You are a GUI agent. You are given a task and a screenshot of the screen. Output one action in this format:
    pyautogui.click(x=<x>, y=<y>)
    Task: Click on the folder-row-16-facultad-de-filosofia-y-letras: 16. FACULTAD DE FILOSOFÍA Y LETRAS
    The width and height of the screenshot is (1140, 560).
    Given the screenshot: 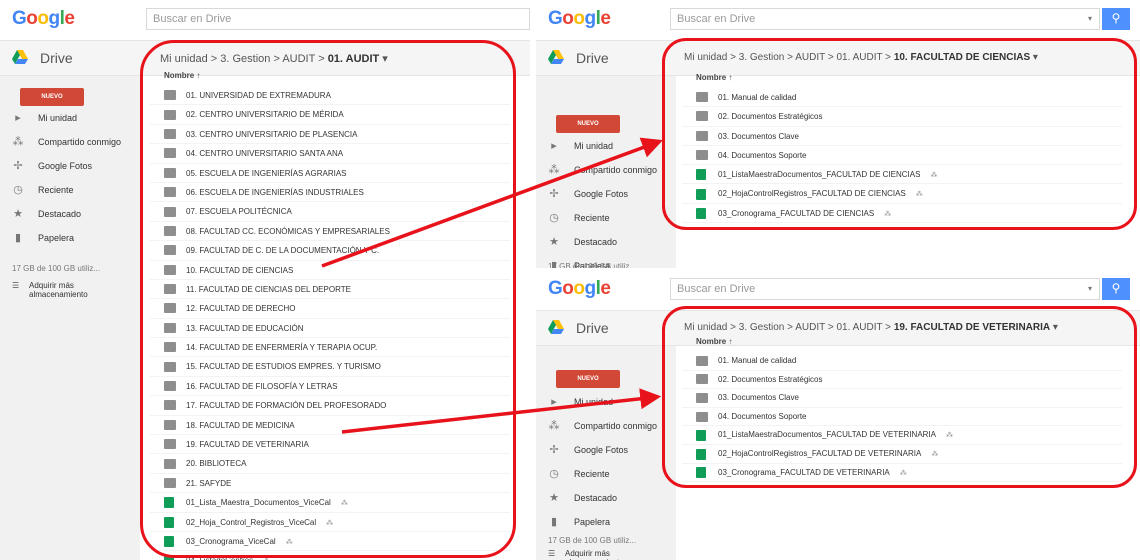 What is the action you would take?
    pyautogui.click(x=330, y=387)
    